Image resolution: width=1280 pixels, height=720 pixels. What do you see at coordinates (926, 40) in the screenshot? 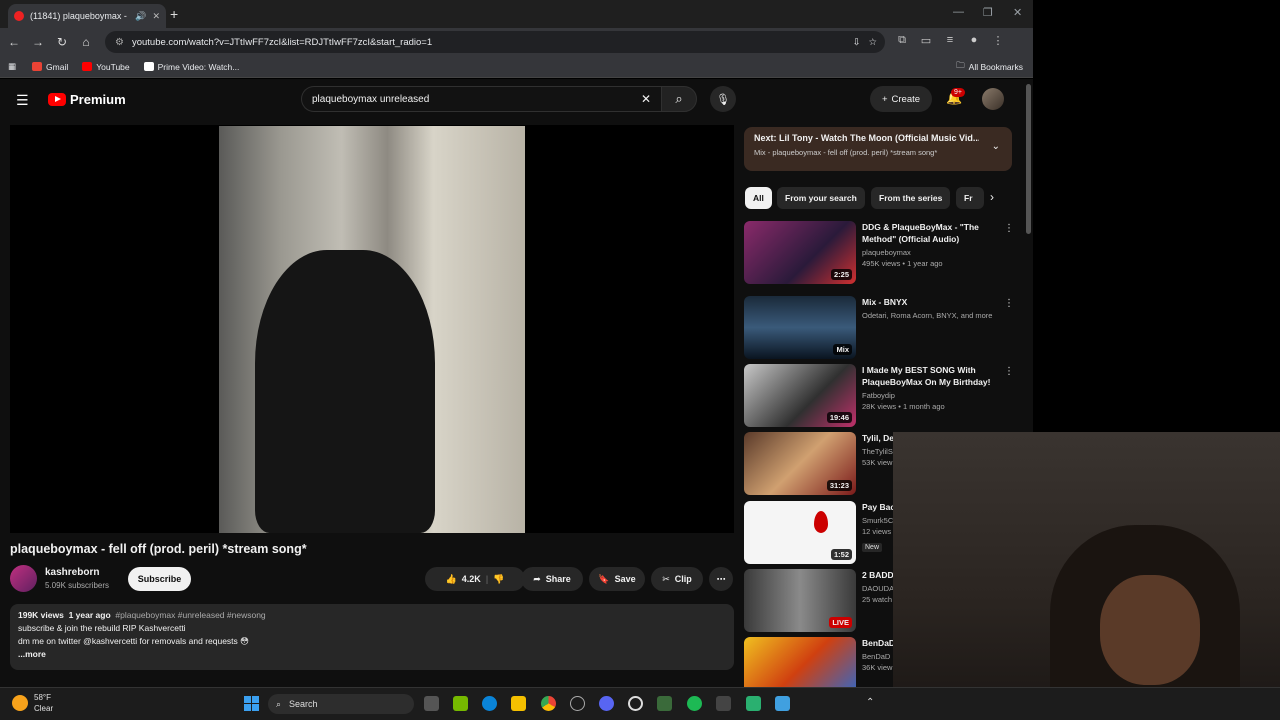
I see `cast-icon: ▭` at bounding box center [926, 40].